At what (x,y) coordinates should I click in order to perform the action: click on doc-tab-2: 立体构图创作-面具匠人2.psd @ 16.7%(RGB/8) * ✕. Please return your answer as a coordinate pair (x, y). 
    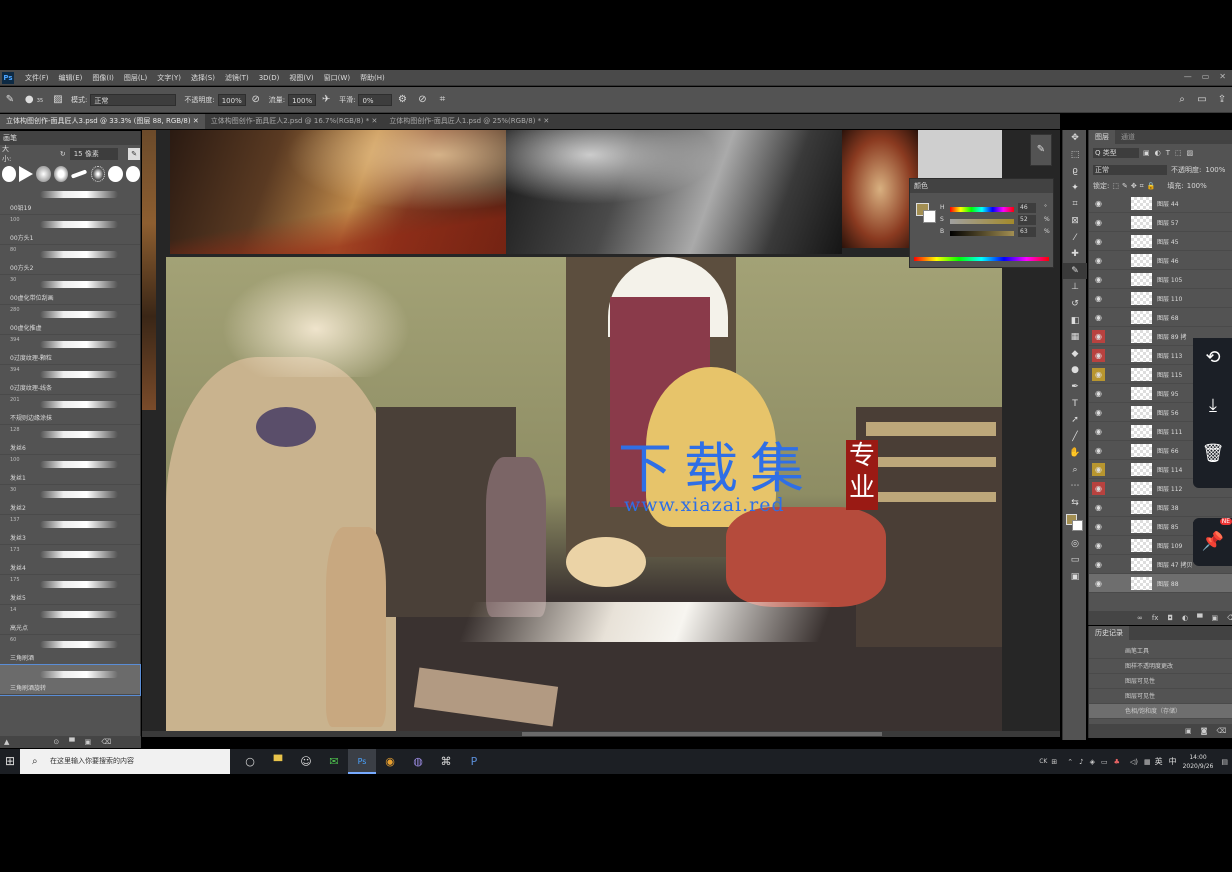
    Looking at the image, I should click on (294, 121).